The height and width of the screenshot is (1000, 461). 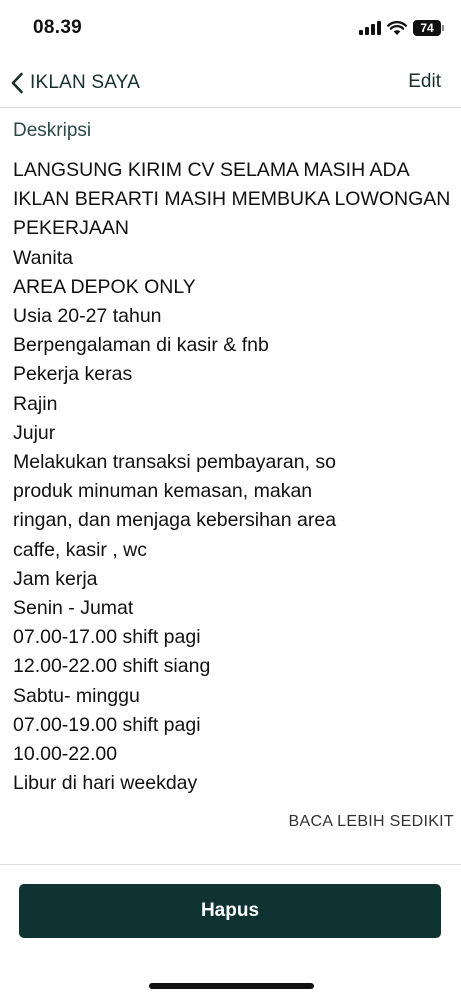 I want to click on description-line: produk minuman kemasan, makan, so click(x=163, y=491).